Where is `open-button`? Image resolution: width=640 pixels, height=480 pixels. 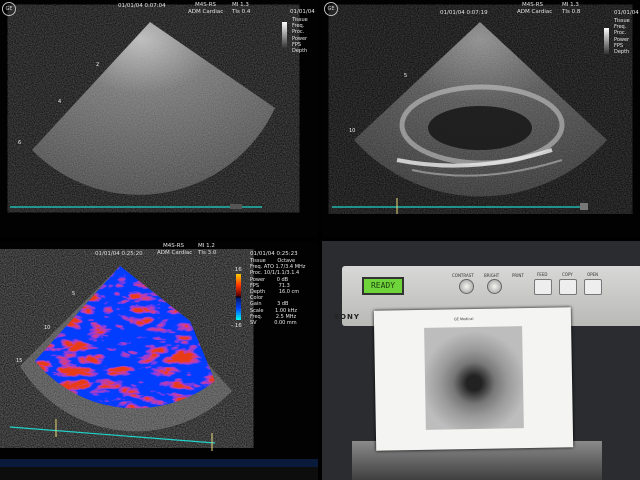 open-button is located at coordinates (593, 287).